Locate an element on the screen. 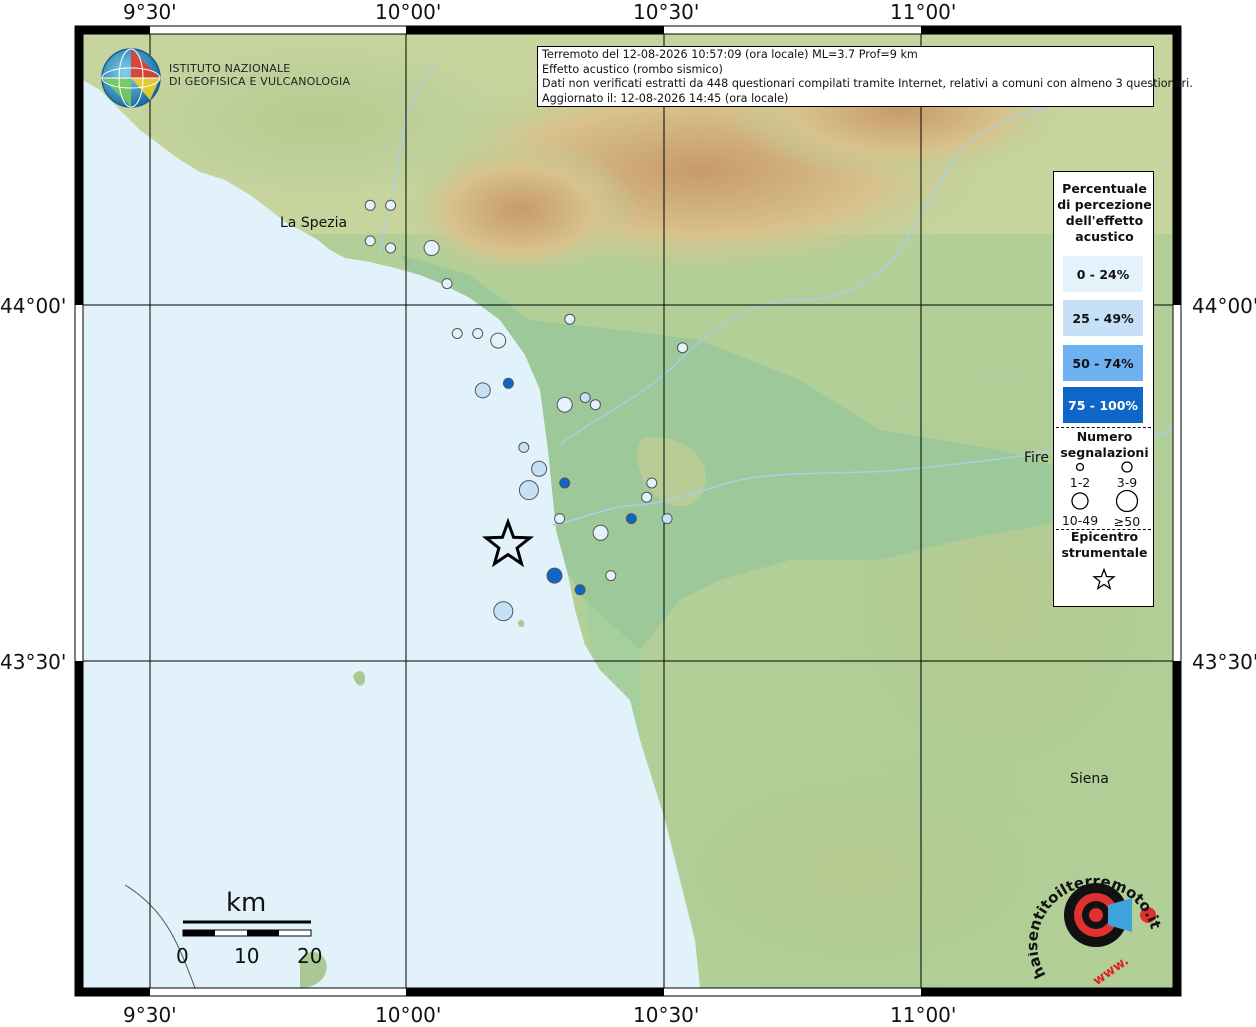  legend-size-1-2: 1-2 is located at coordinates (1080, 482).